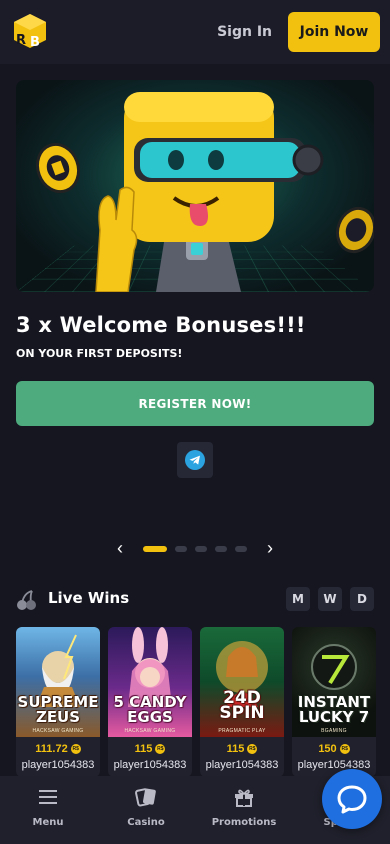  What do you see at coordinates (244, 822) in the screenshot?
I see `nav-label: Promotions` at bounding box center [244, 822].